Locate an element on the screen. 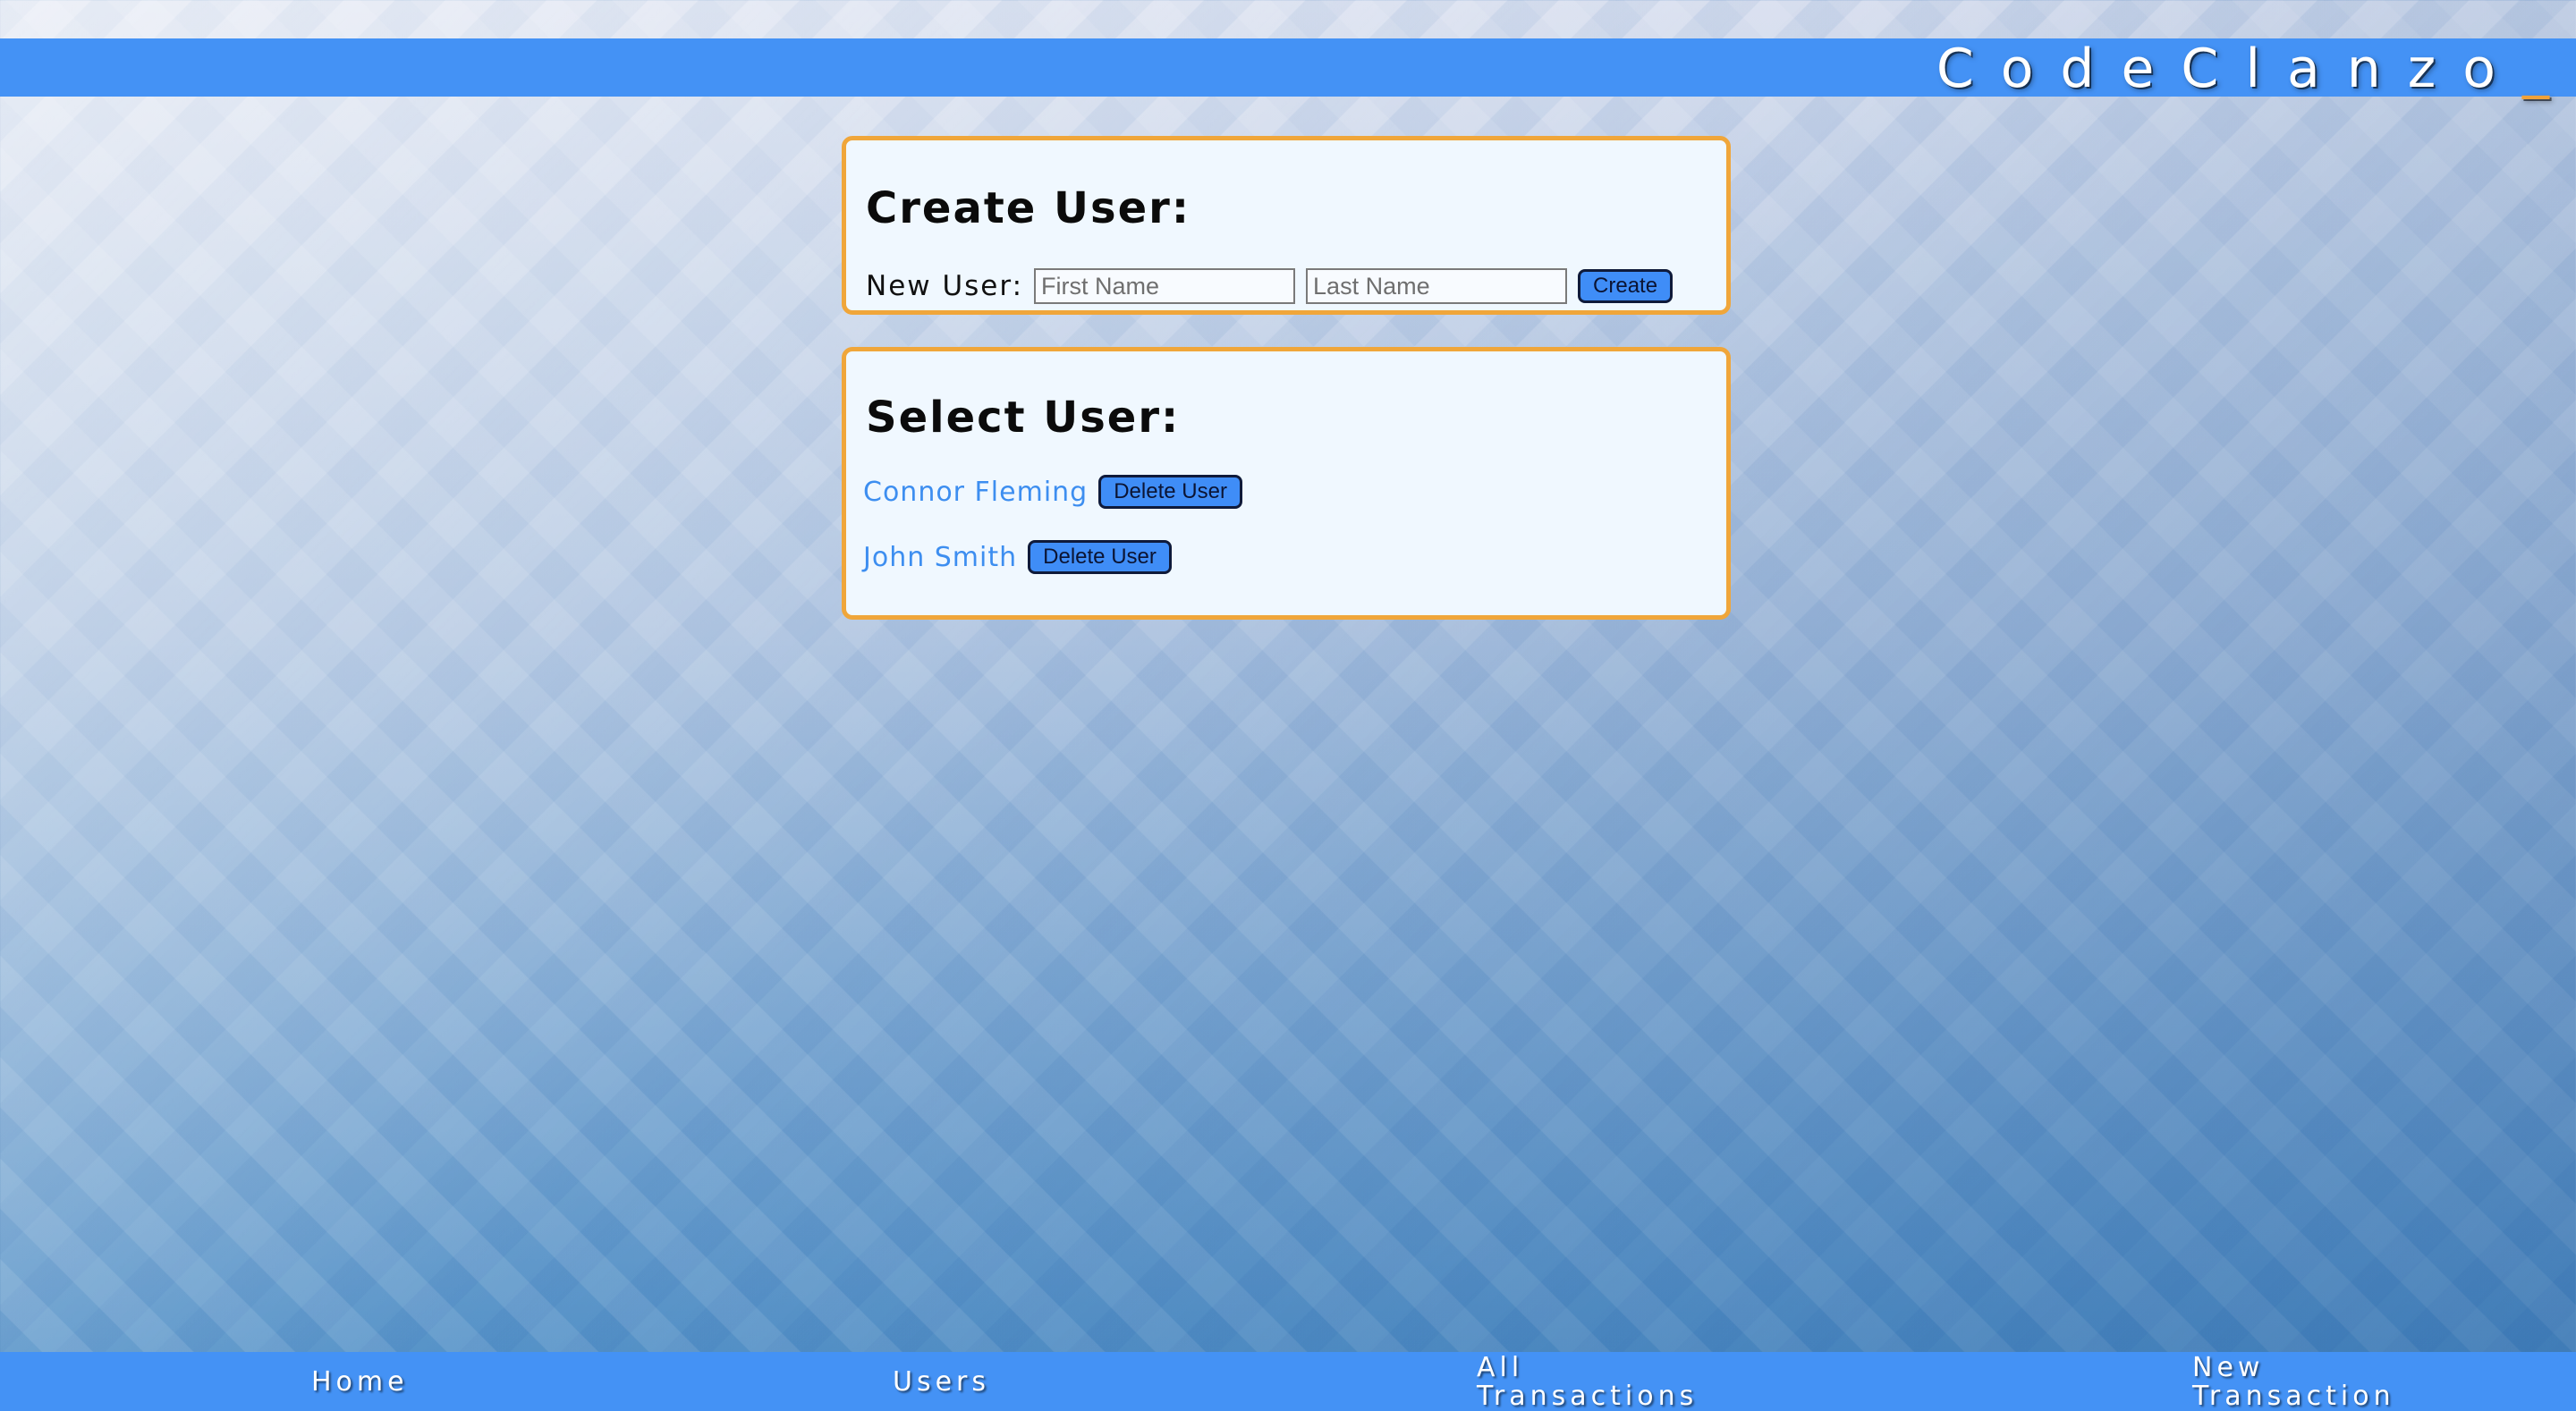 This screenshot has width=2576, height=1411. nav-users-label: Users is located at coordinates (942, 1382).